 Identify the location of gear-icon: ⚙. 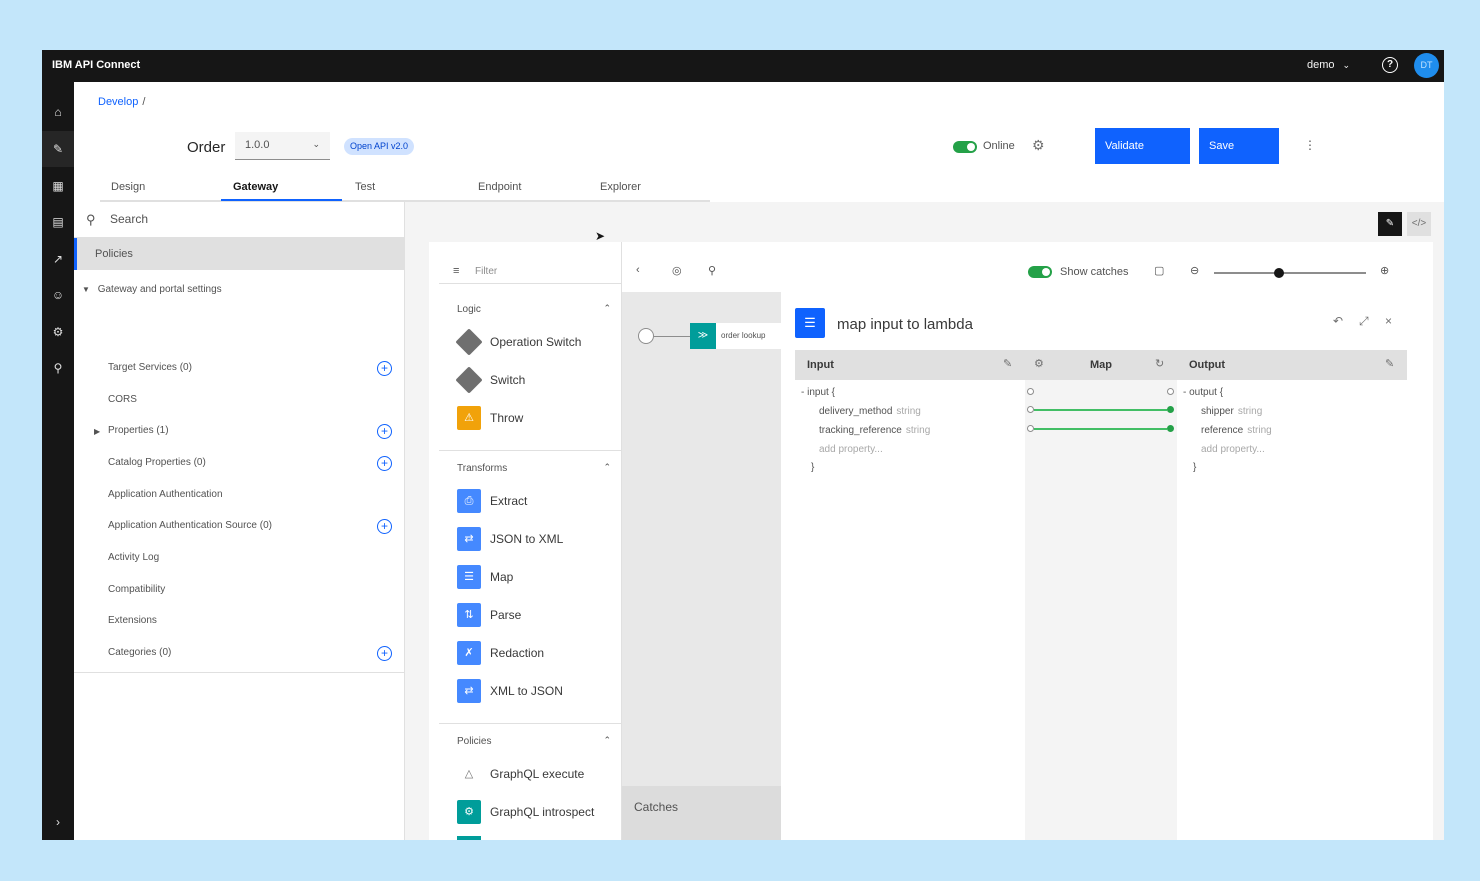
(1038, 145).